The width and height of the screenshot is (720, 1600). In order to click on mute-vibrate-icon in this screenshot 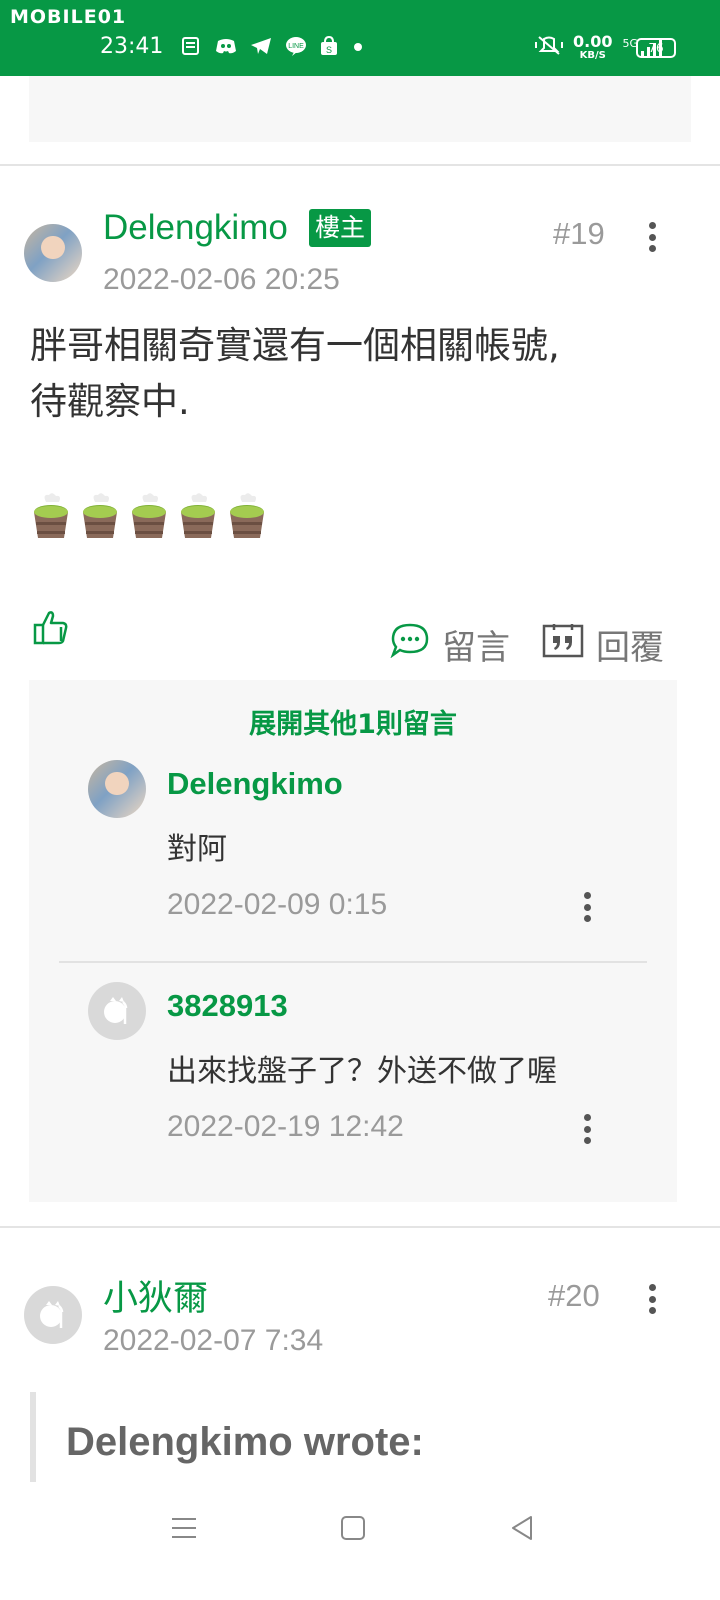, I will do `click(548, 47)`.